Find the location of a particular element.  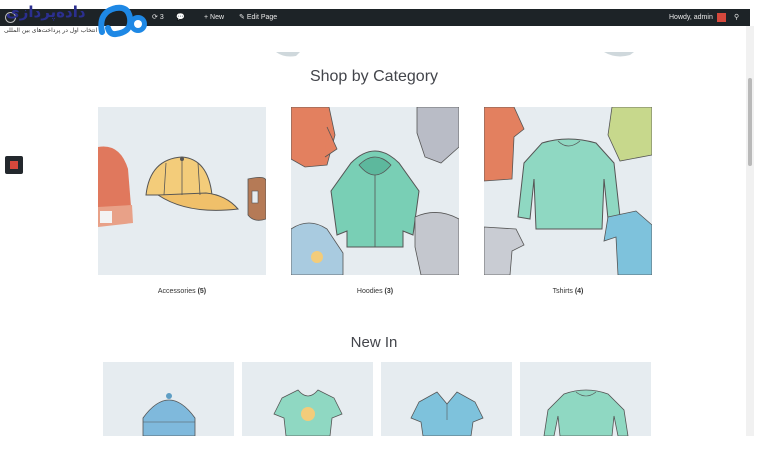

accessories-illustration is located at coordinates (182, 191).